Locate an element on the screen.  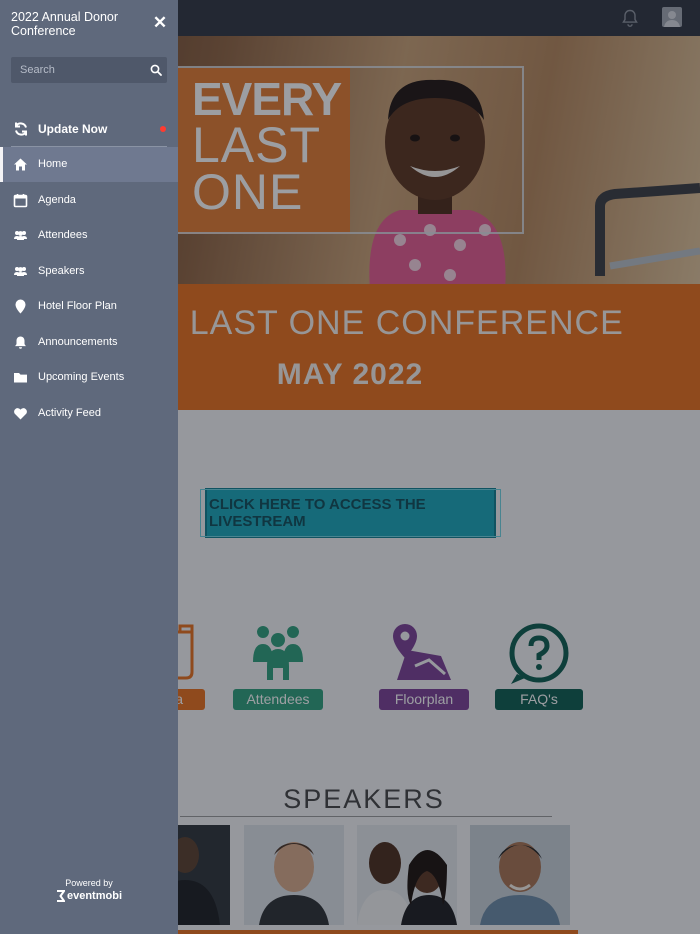
folder-icon is located at coordinates (20, 378).